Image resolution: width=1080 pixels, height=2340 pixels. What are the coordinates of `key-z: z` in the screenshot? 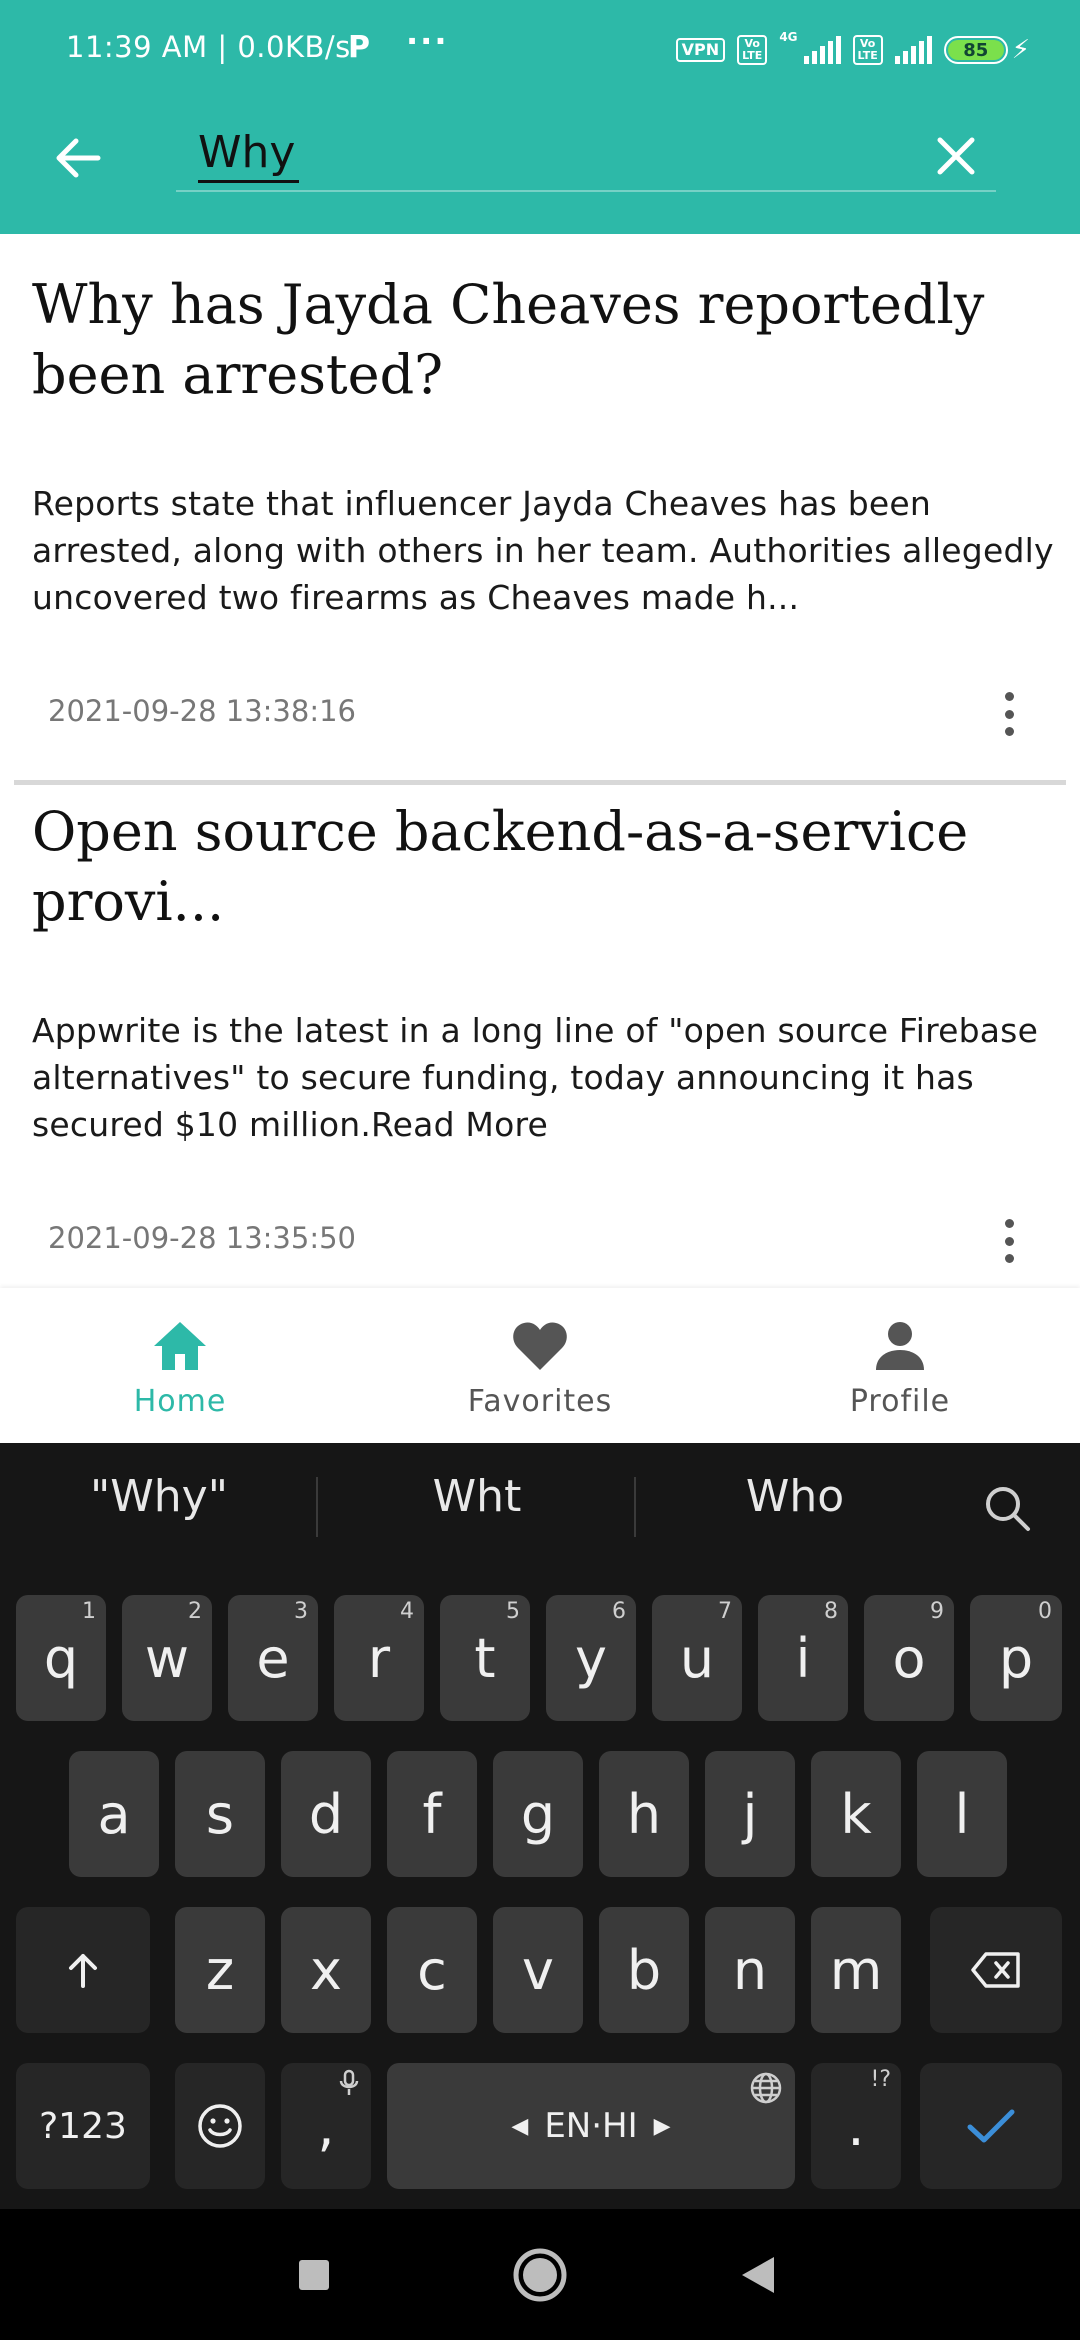 It's located at (220, 1970).